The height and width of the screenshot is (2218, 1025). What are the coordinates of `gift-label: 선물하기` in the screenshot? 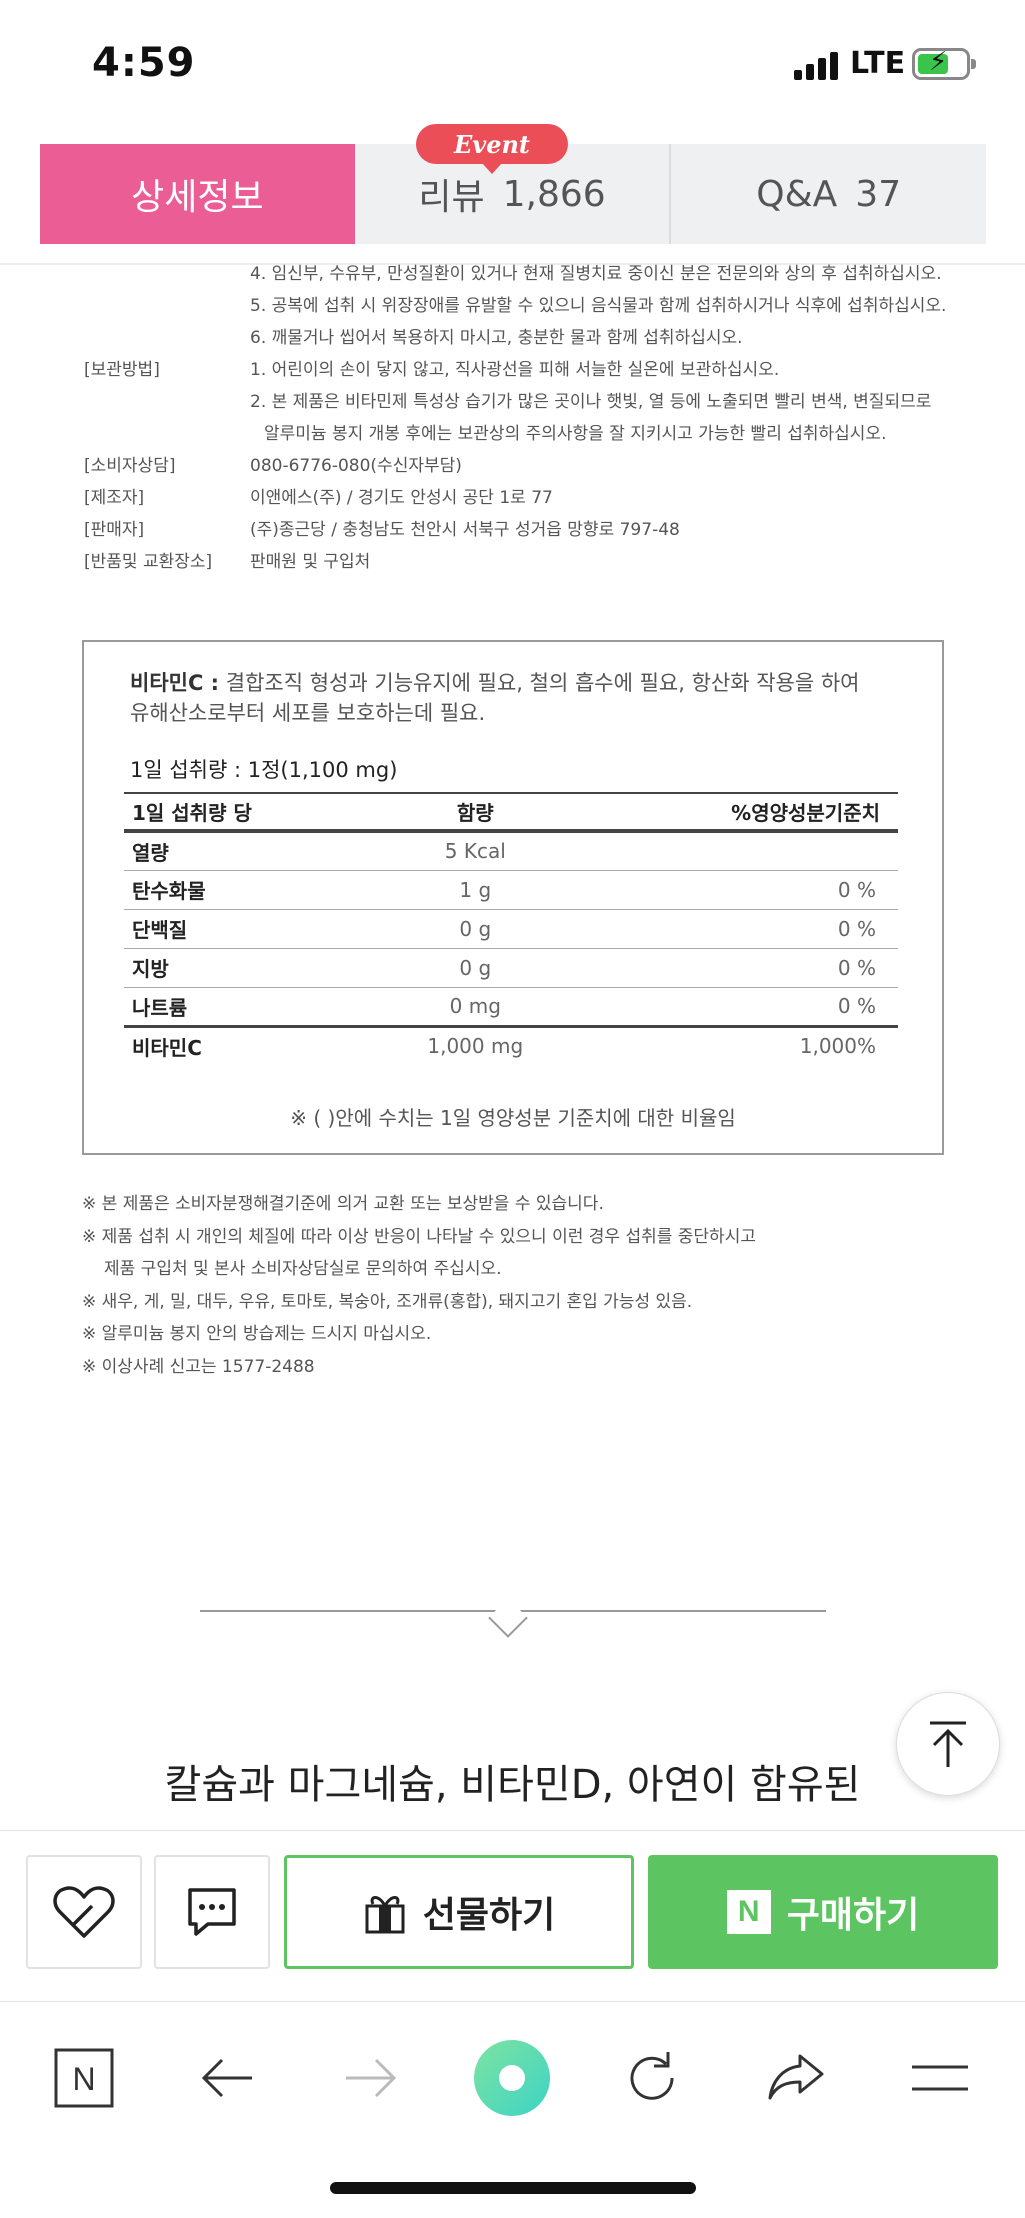 It's located at (489, 1915).